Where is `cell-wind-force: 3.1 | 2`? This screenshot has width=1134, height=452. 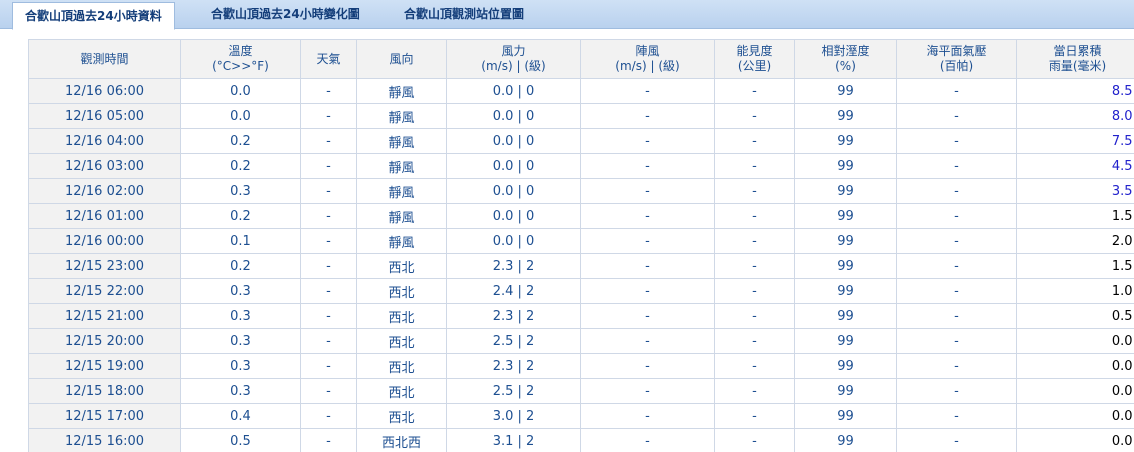
cell-wind-force: 3.1 | 2 is located at coordinates (513, 440).